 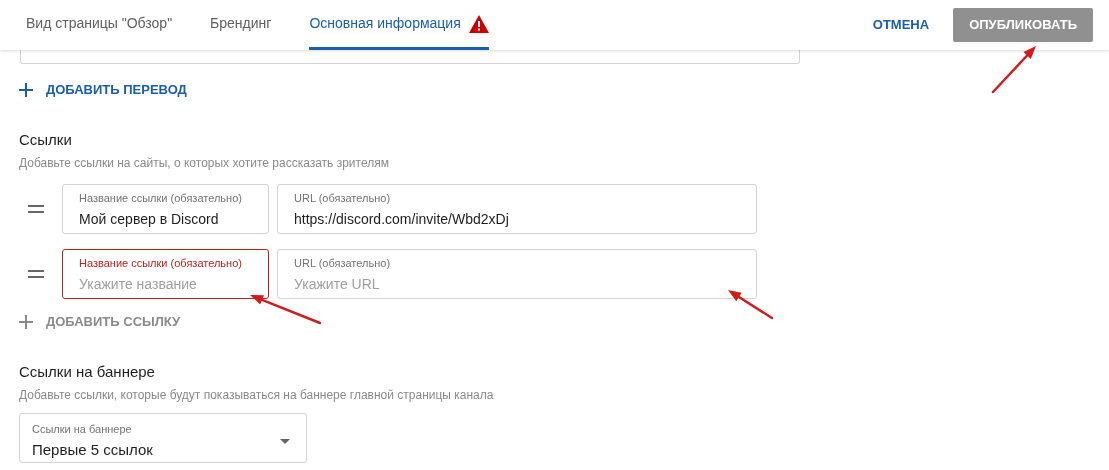 I want to click on section-title: Ссылки на баннере, so click(x=87, y=371).